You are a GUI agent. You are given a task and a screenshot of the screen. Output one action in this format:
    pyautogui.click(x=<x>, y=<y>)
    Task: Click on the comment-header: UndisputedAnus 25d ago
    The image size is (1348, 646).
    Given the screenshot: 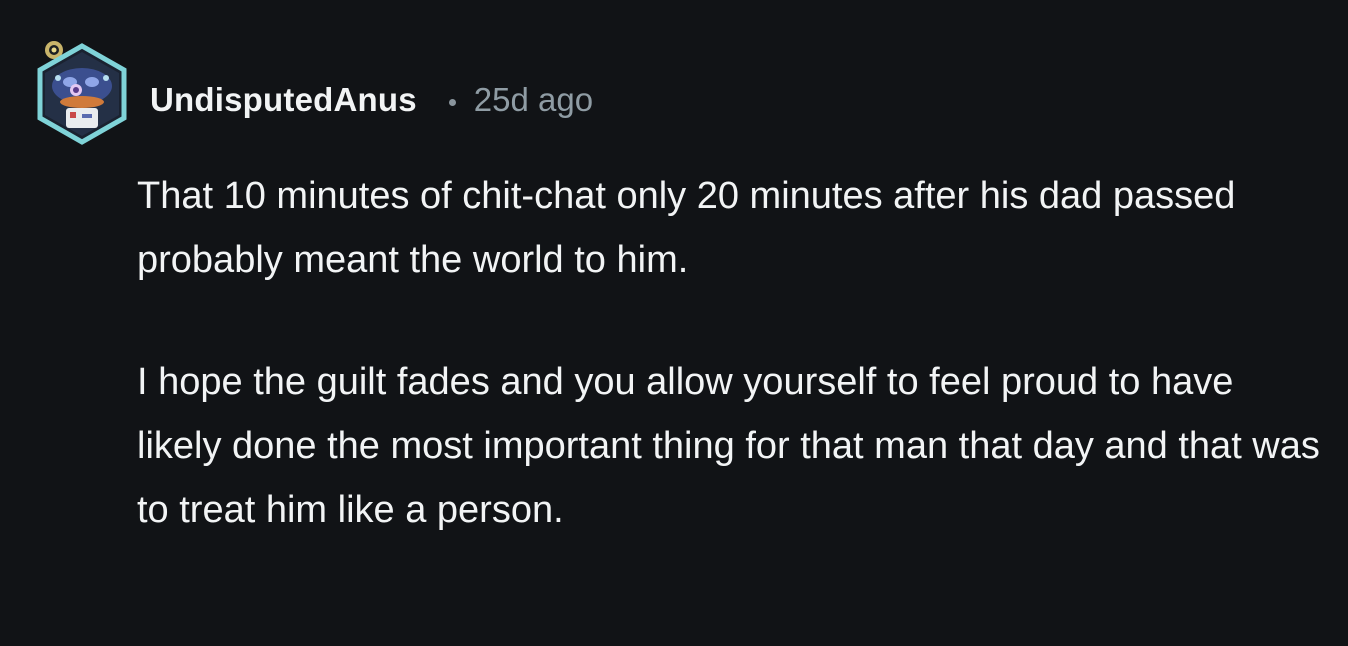 What is the action you would take?
    pyautogui.click(x=371, y=100)
    